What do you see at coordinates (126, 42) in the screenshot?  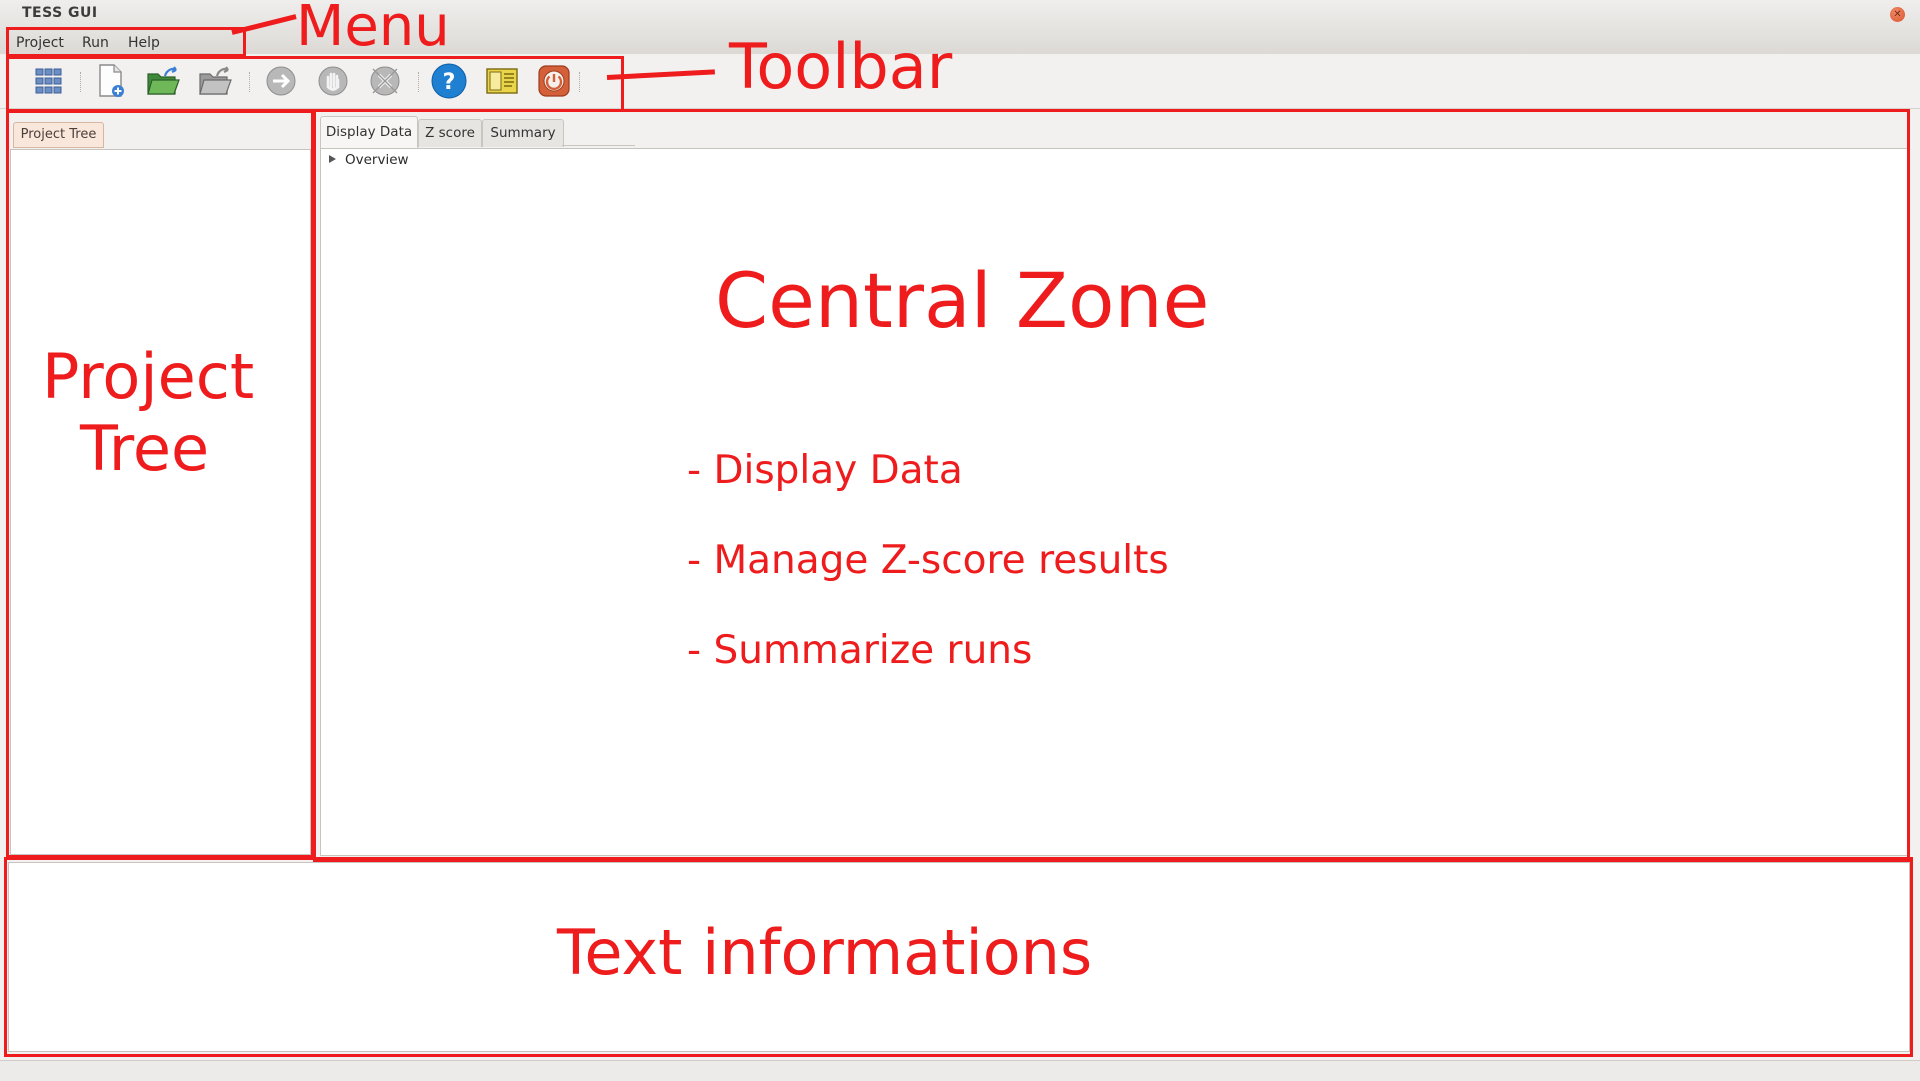 I see `annotation-menu-box` at bounding box center [126, 42].